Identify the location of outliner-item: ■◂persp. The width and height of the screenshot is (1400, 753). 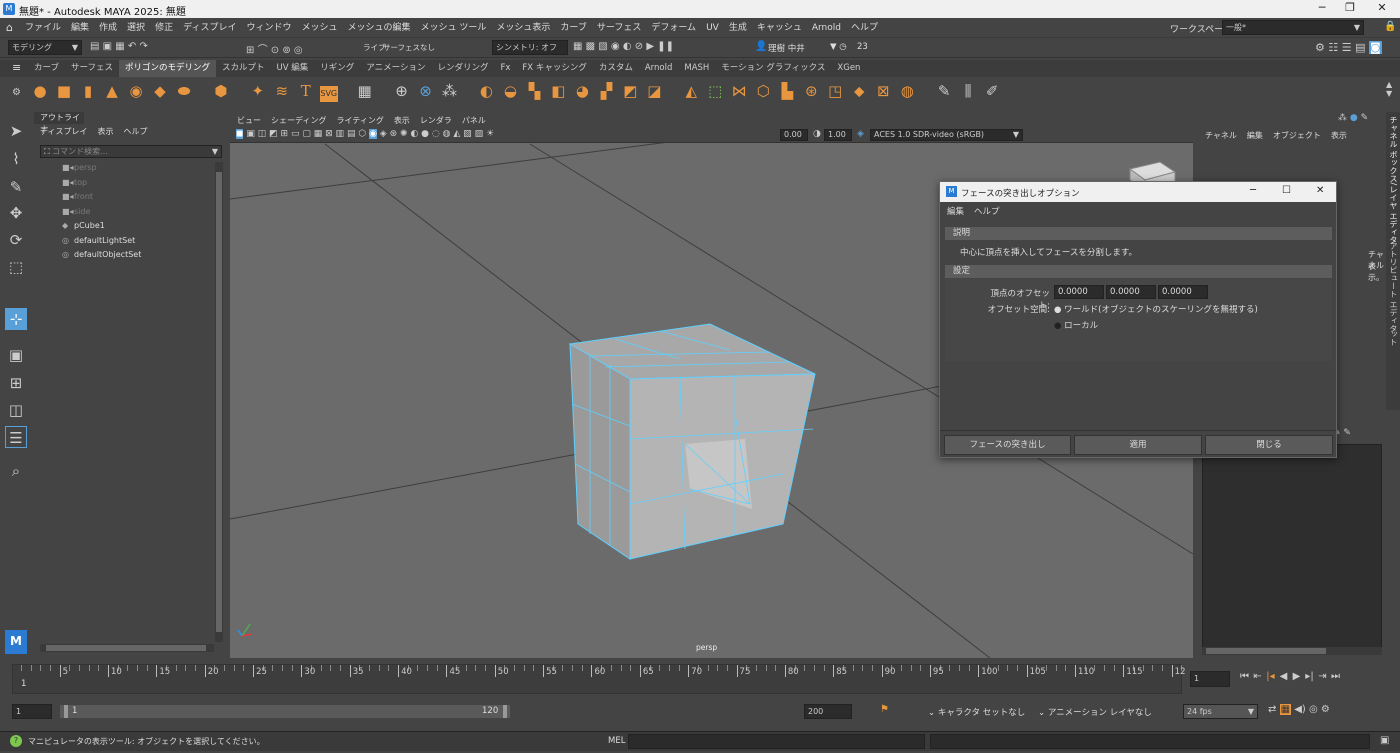
(79, 168).